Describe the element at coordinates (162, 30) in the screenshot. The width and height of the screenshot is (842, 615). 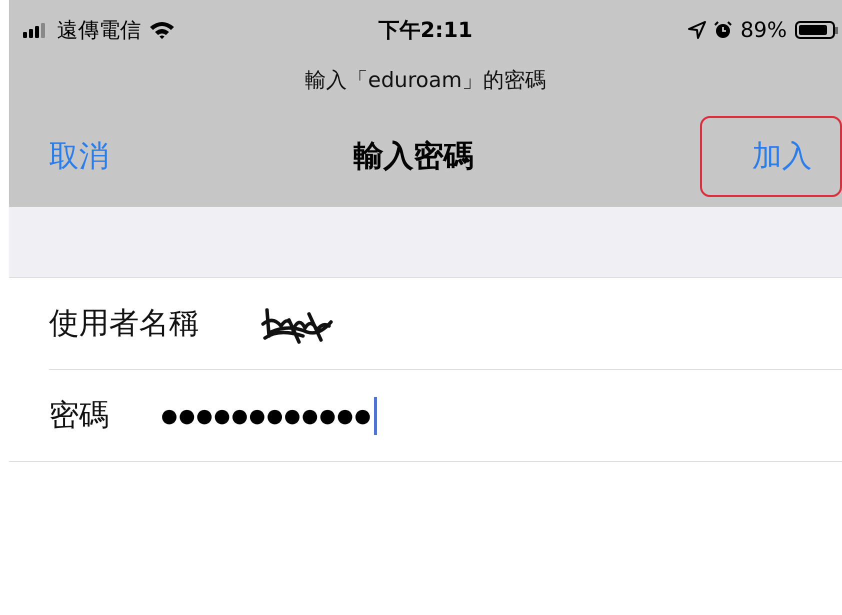
I see `wifi-icon` at that location.